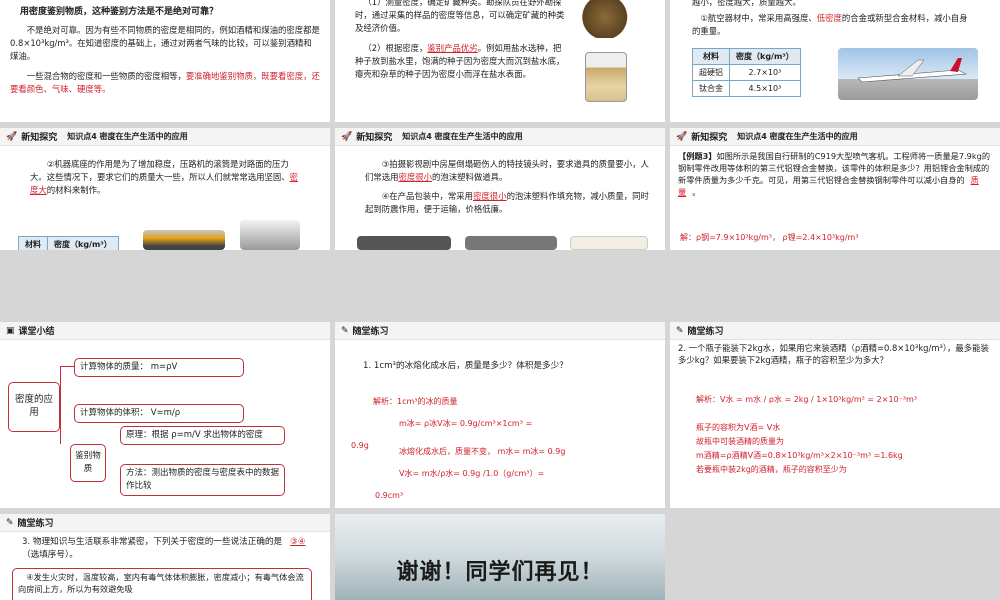  What do you see at coordinates (771, 469) in the screenshot?
I see `slide-9-answer-5: 若要瓶中装2kg的酒精，瓶子的容积至少为` at bounding box center [771, 469].